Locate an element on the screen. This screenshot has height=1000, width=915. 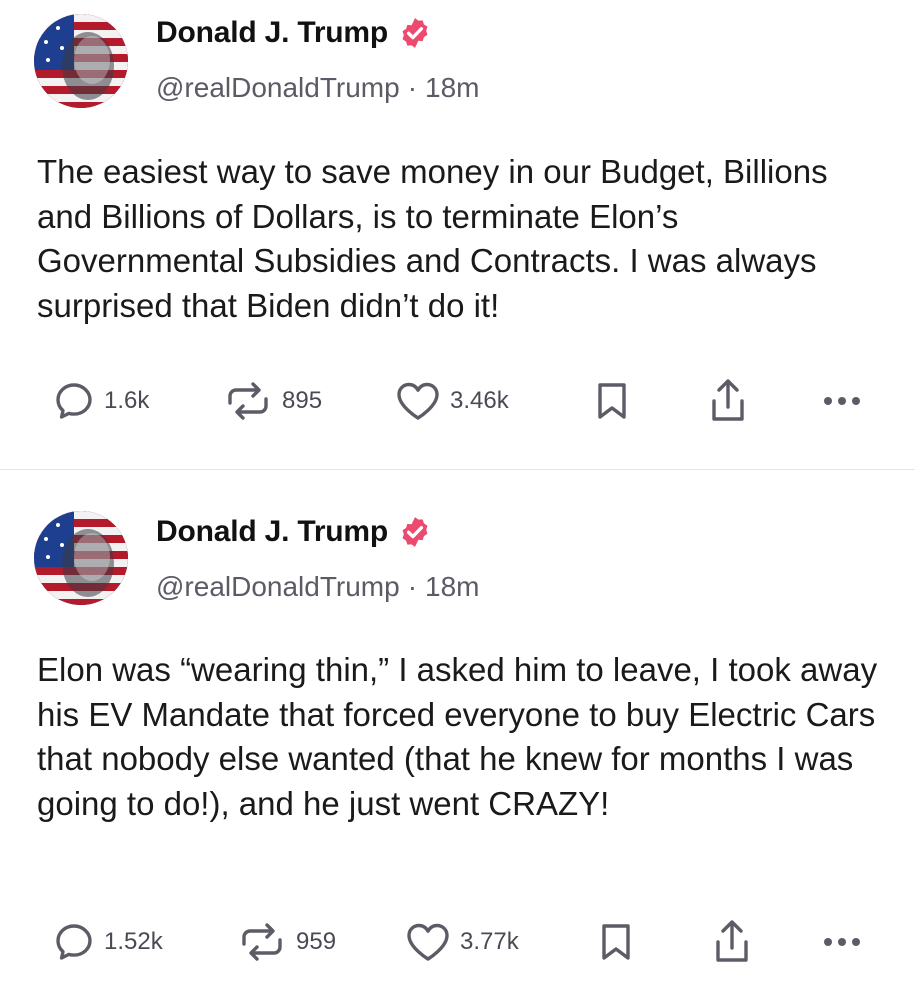
like-count: 3.46k is located at coordinates (479, 400).